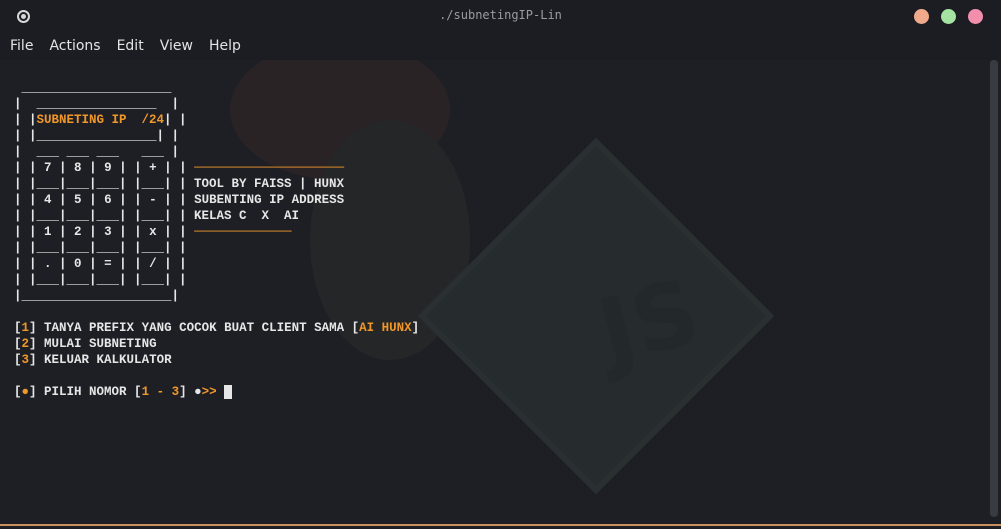  I want to click on prompt-range: 1 - 3, so click(160, 392).